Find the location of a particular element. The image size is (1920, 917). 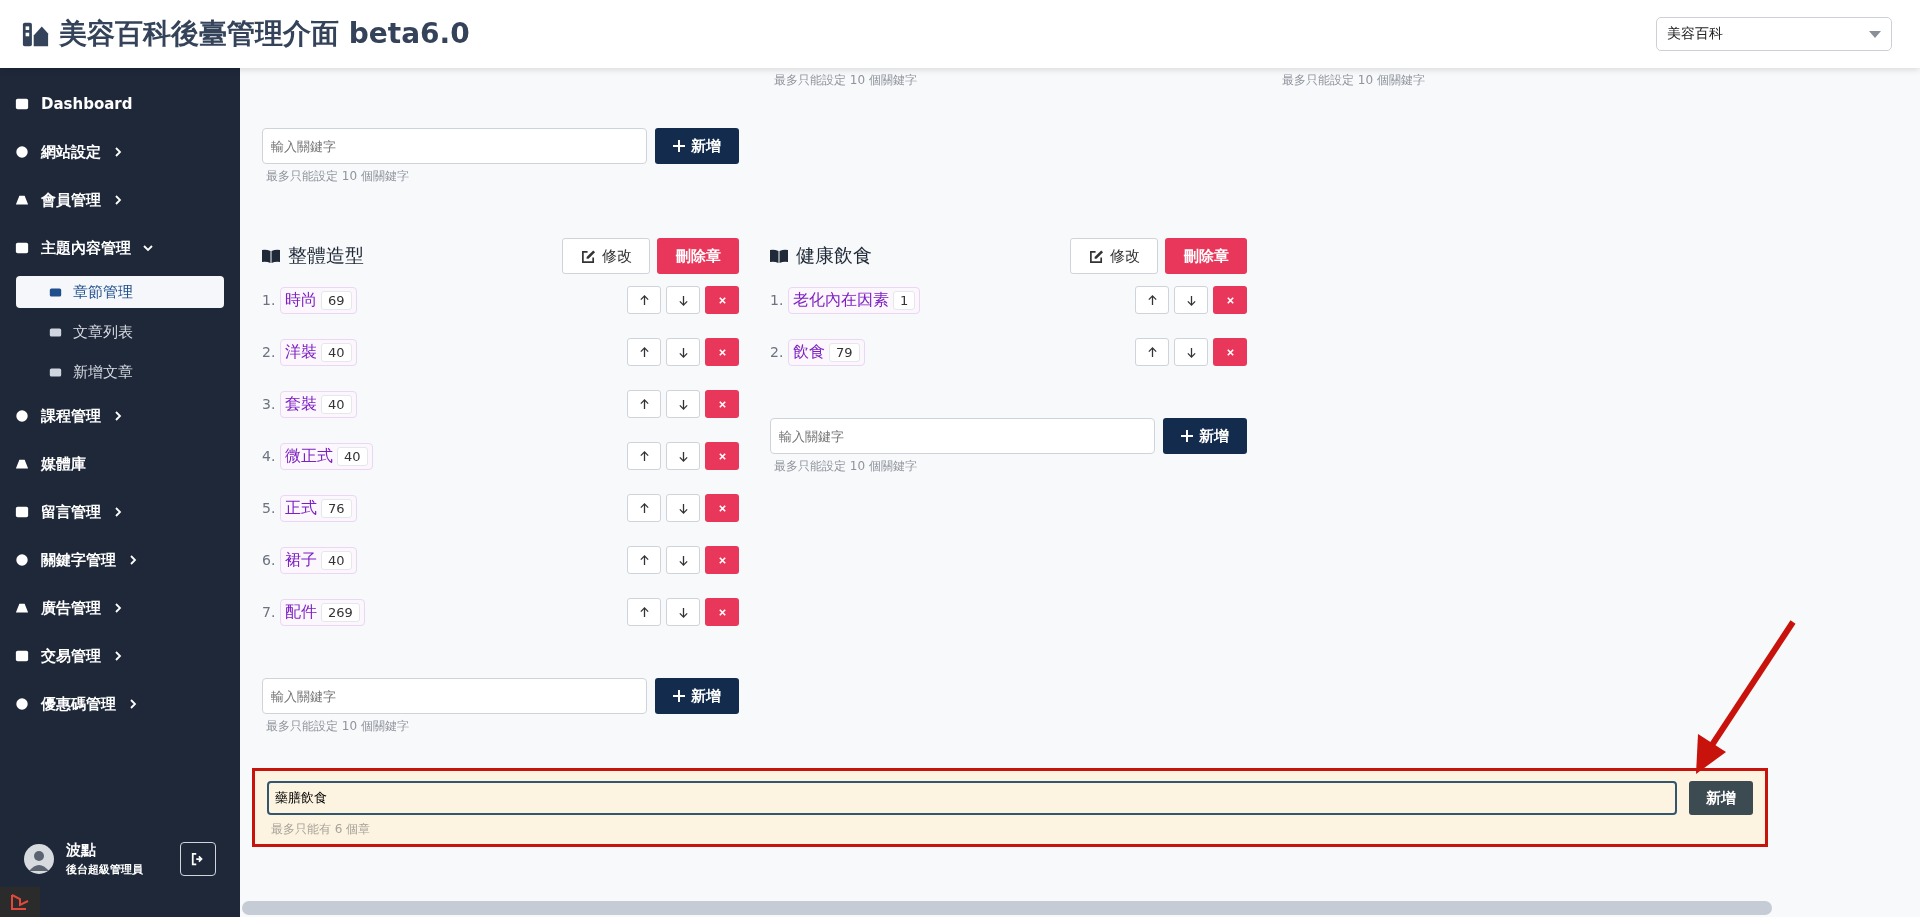

row-number: 3. is located at coordinates (269, 404).